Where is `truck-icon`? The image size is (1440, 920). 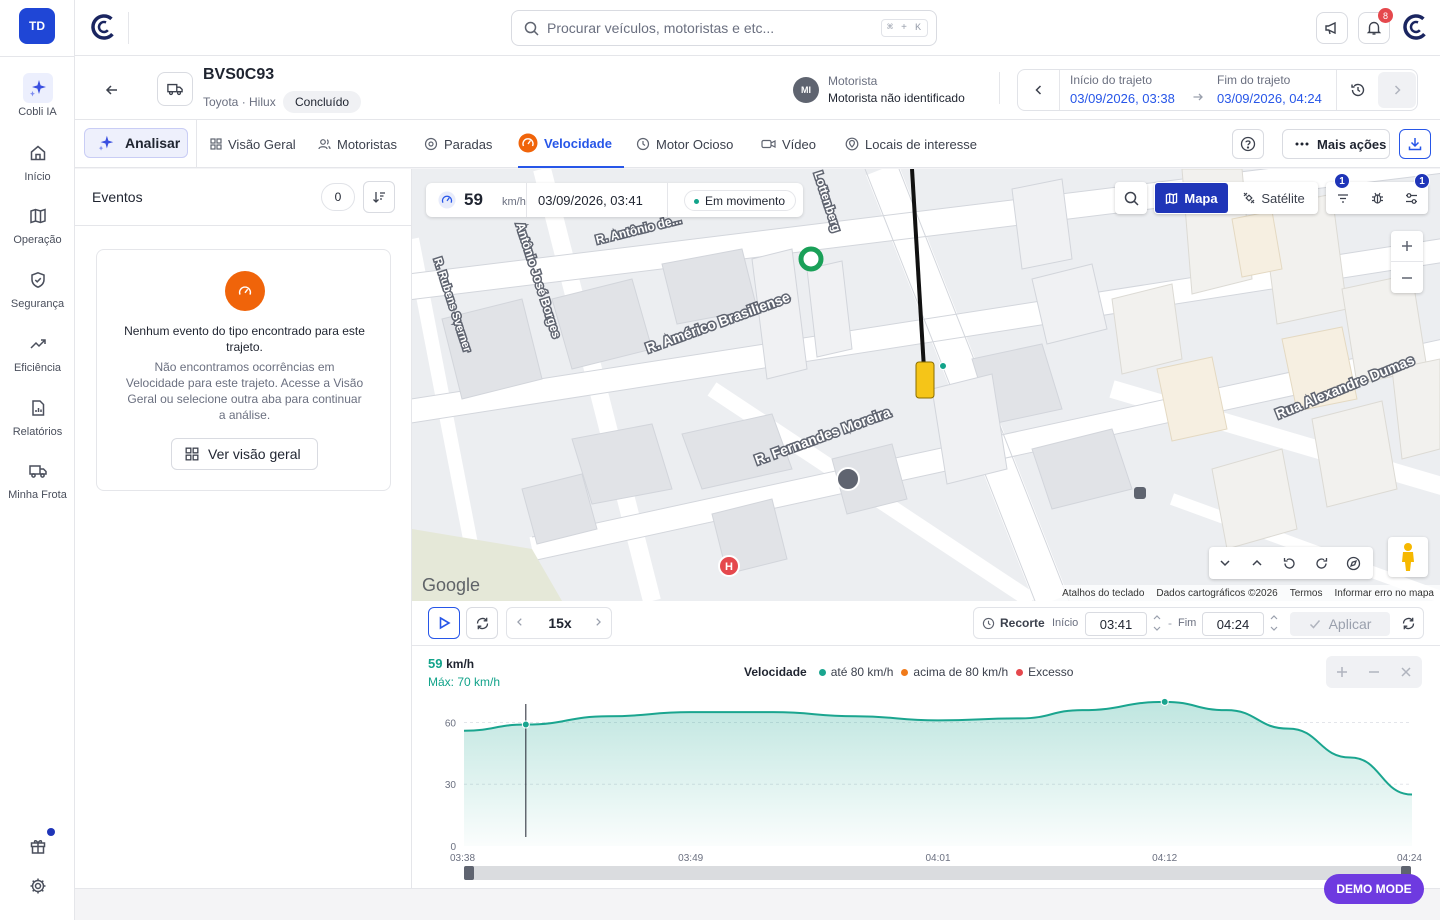 truck-icon is located at coordinates (38, 471).